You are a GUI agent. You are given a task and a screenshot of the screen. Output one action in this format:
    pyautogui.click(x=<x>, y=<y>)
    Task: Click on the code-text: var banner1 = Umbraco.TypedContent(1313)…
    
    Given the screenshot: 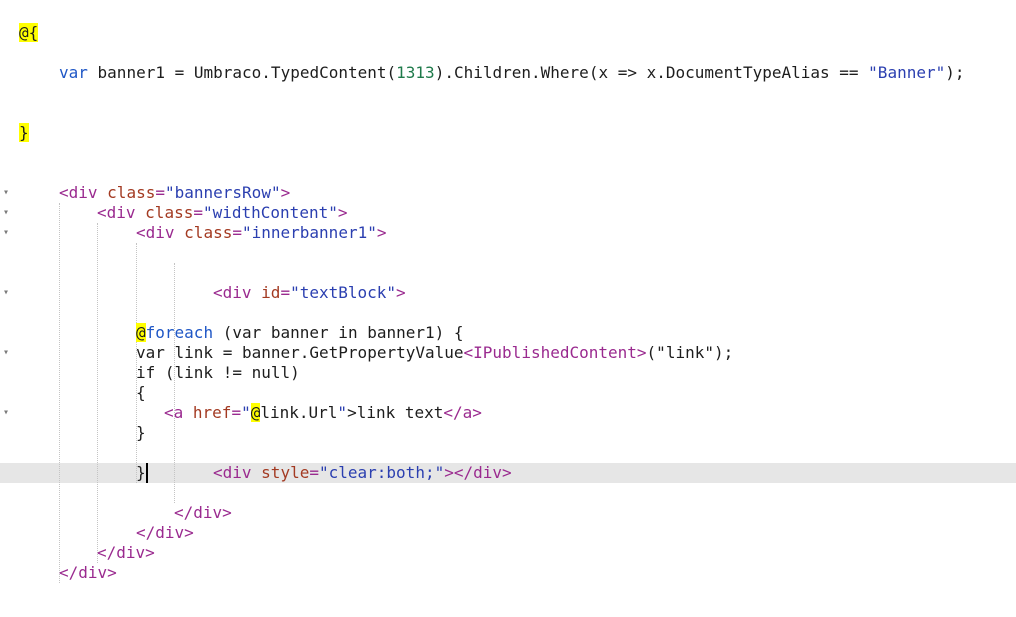 What is the action you would take?
    pyautogui.click(x=512, y=73)
    